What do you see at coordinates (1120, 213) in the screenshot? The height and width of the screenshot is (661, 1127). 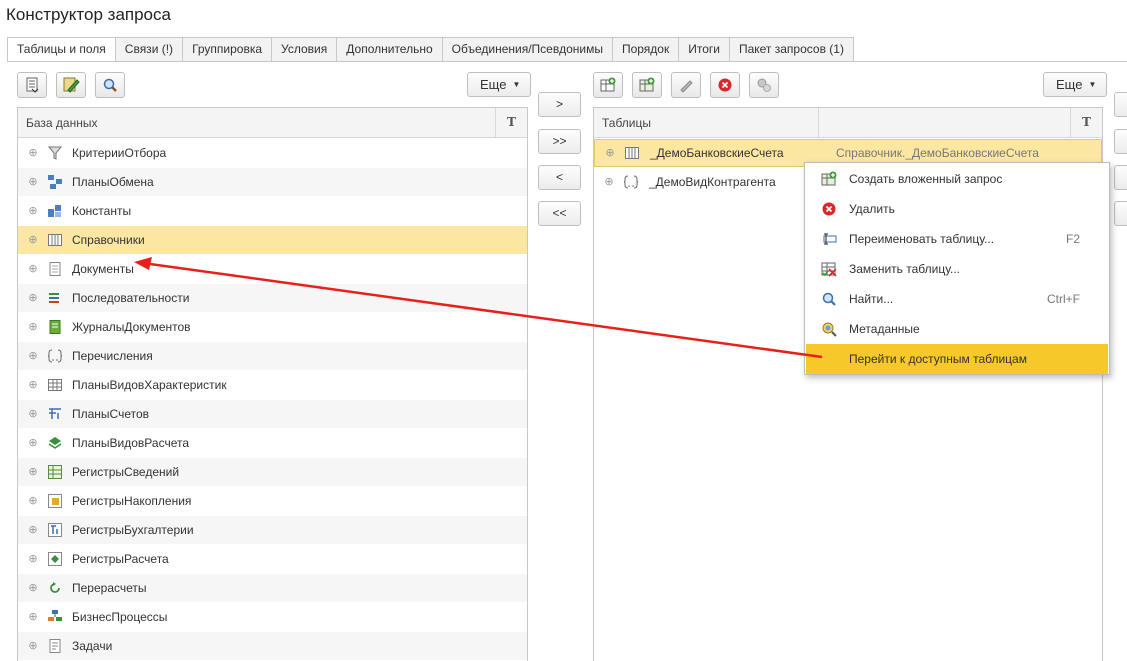 I see `fields-remove-all-button` at bounding box center [1120, 213].